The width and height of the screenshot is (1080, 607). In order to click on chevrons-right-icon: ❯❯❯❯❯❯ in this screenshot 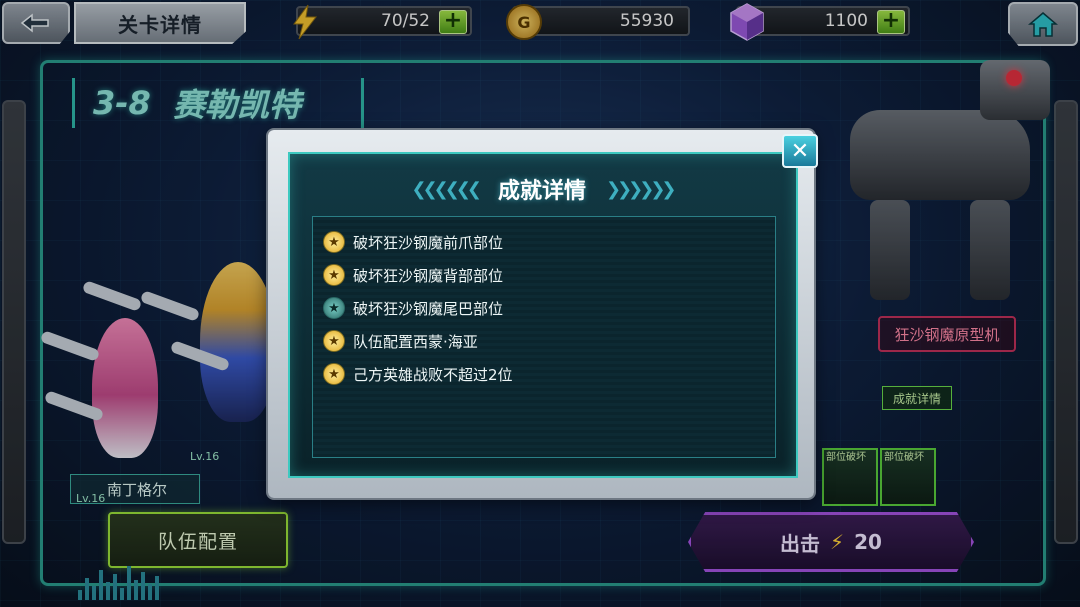, I will do `click(641, 189)`.